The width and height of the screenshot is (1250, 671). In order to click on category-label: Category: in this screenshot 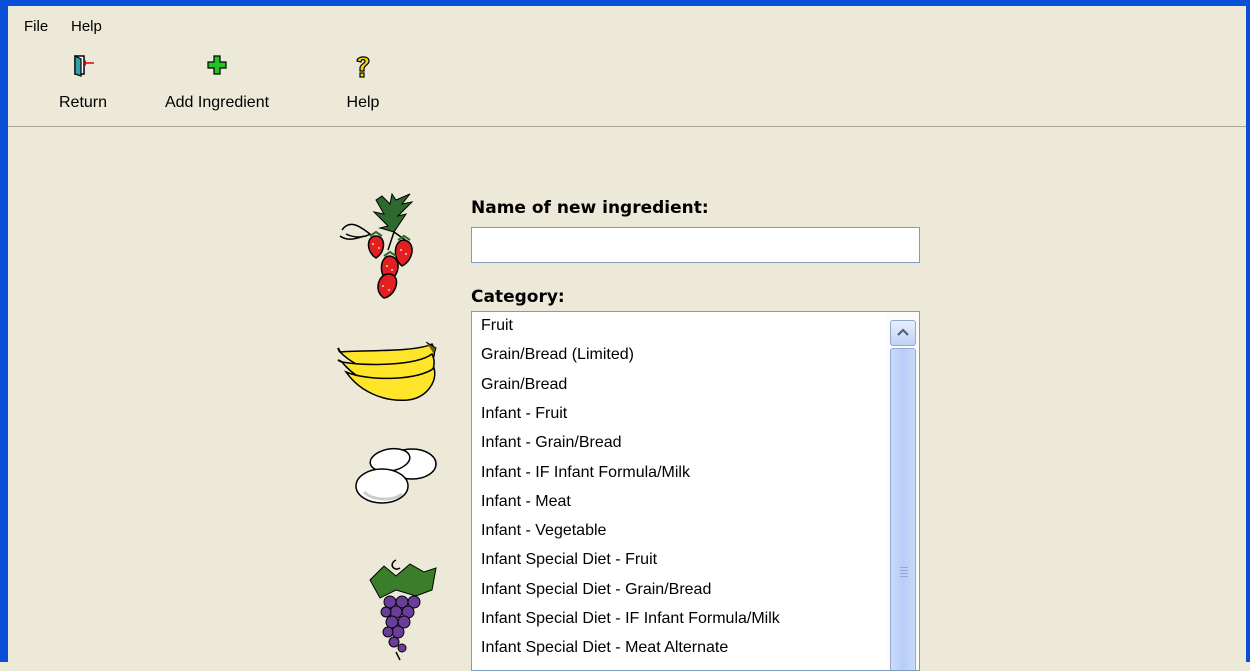, I will do `click(518, 297)`.